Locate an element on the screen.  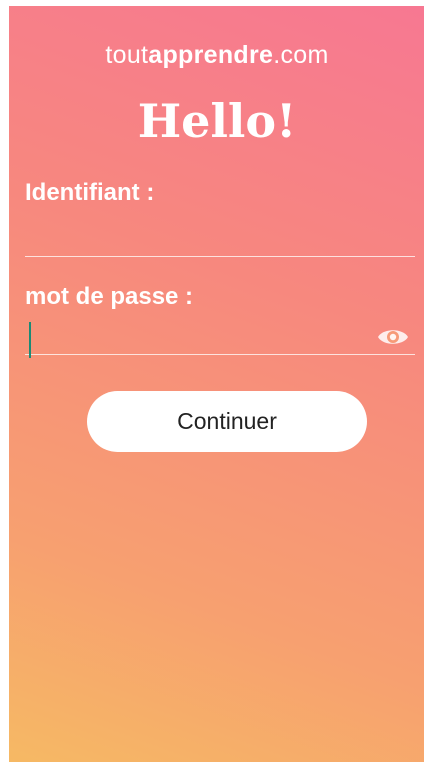
password-input is located at coordinates (195, 332).